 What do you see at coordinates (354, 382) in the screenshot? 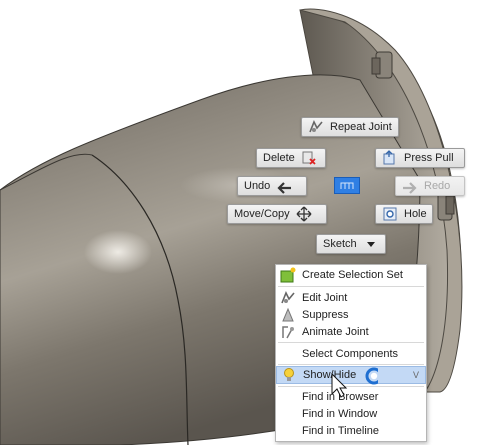
I see `mouse-cursor` at bounding box center [354, 382].